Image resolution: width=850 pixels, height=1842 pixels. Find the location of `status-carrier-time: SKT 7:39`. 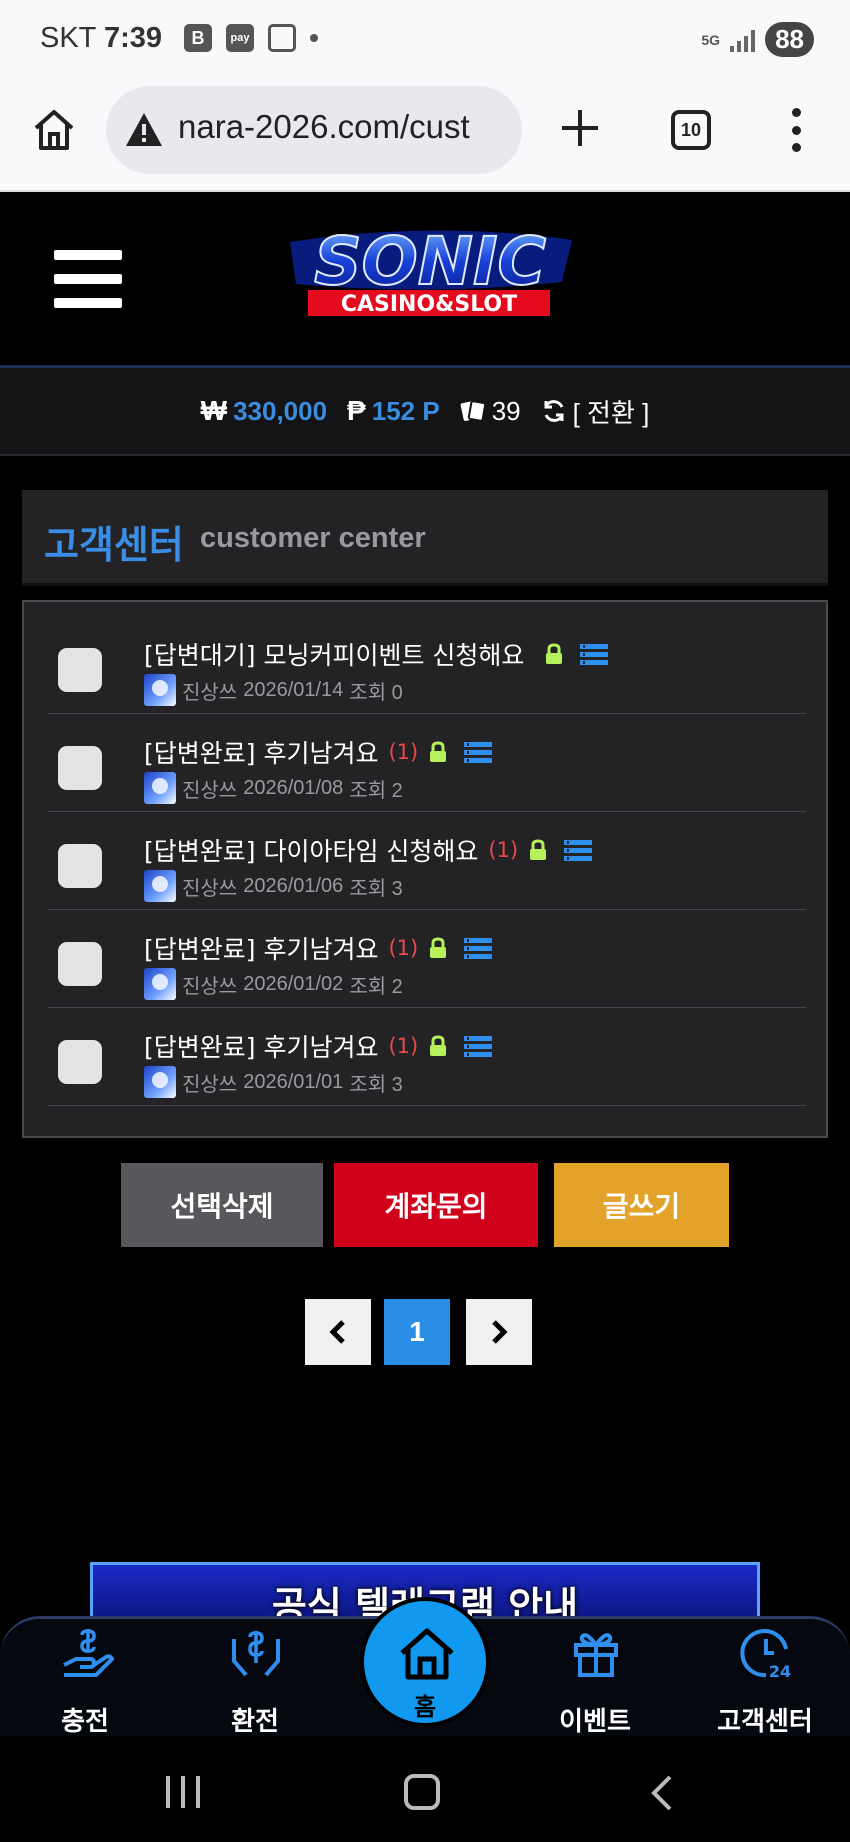

status-carrier-time: SKT 7:39 is located at coordinates (101, 38).